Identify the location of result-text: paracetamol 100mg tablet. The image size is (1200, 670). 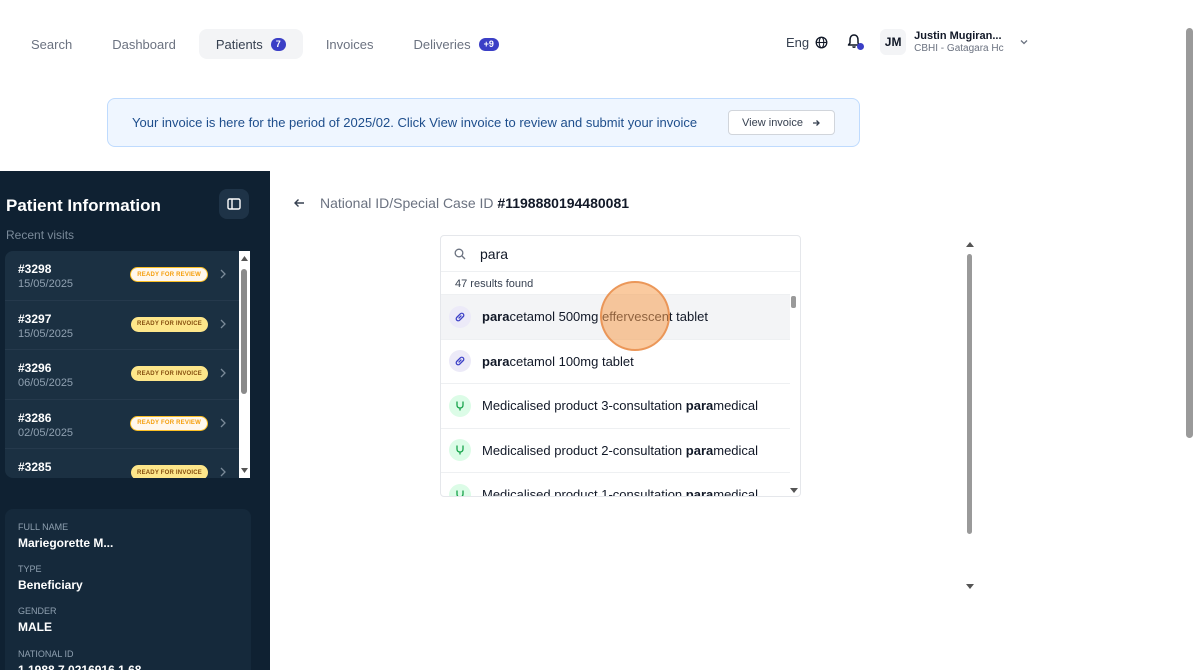
(558, 361).